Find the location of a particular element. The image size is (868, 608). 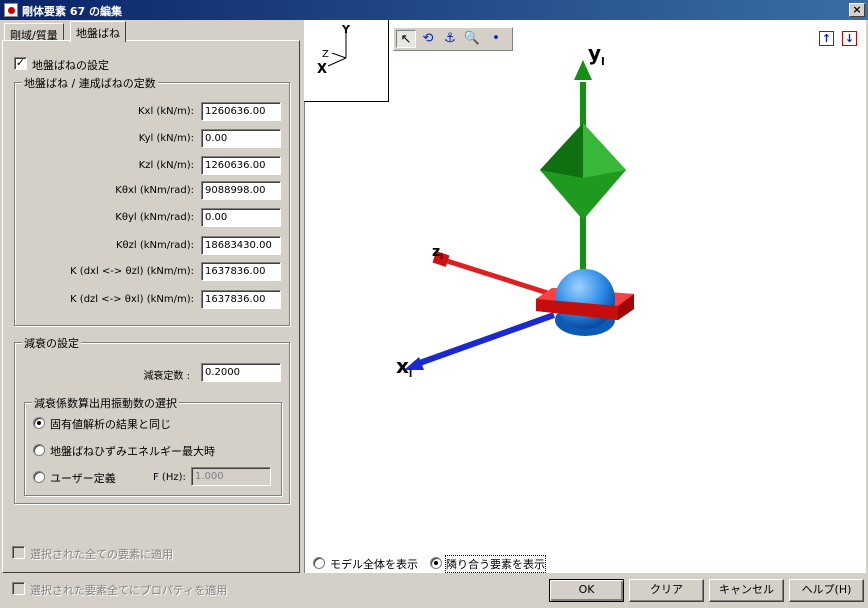

damping-group-title: 減衰の設定 is located at coordinates (51, 343).